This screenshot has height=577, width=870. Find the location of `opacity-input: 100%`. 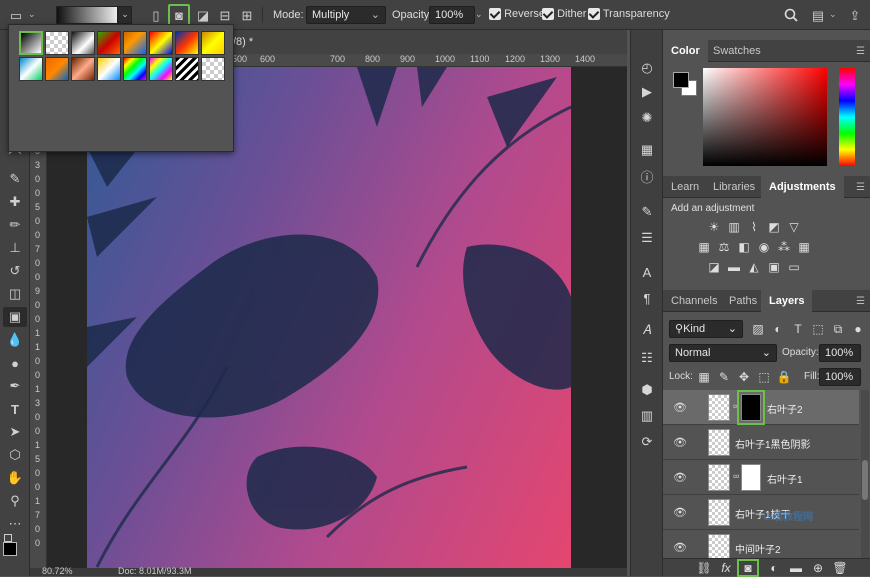

opacity-input: 100% is located at coordinates (452, 15).